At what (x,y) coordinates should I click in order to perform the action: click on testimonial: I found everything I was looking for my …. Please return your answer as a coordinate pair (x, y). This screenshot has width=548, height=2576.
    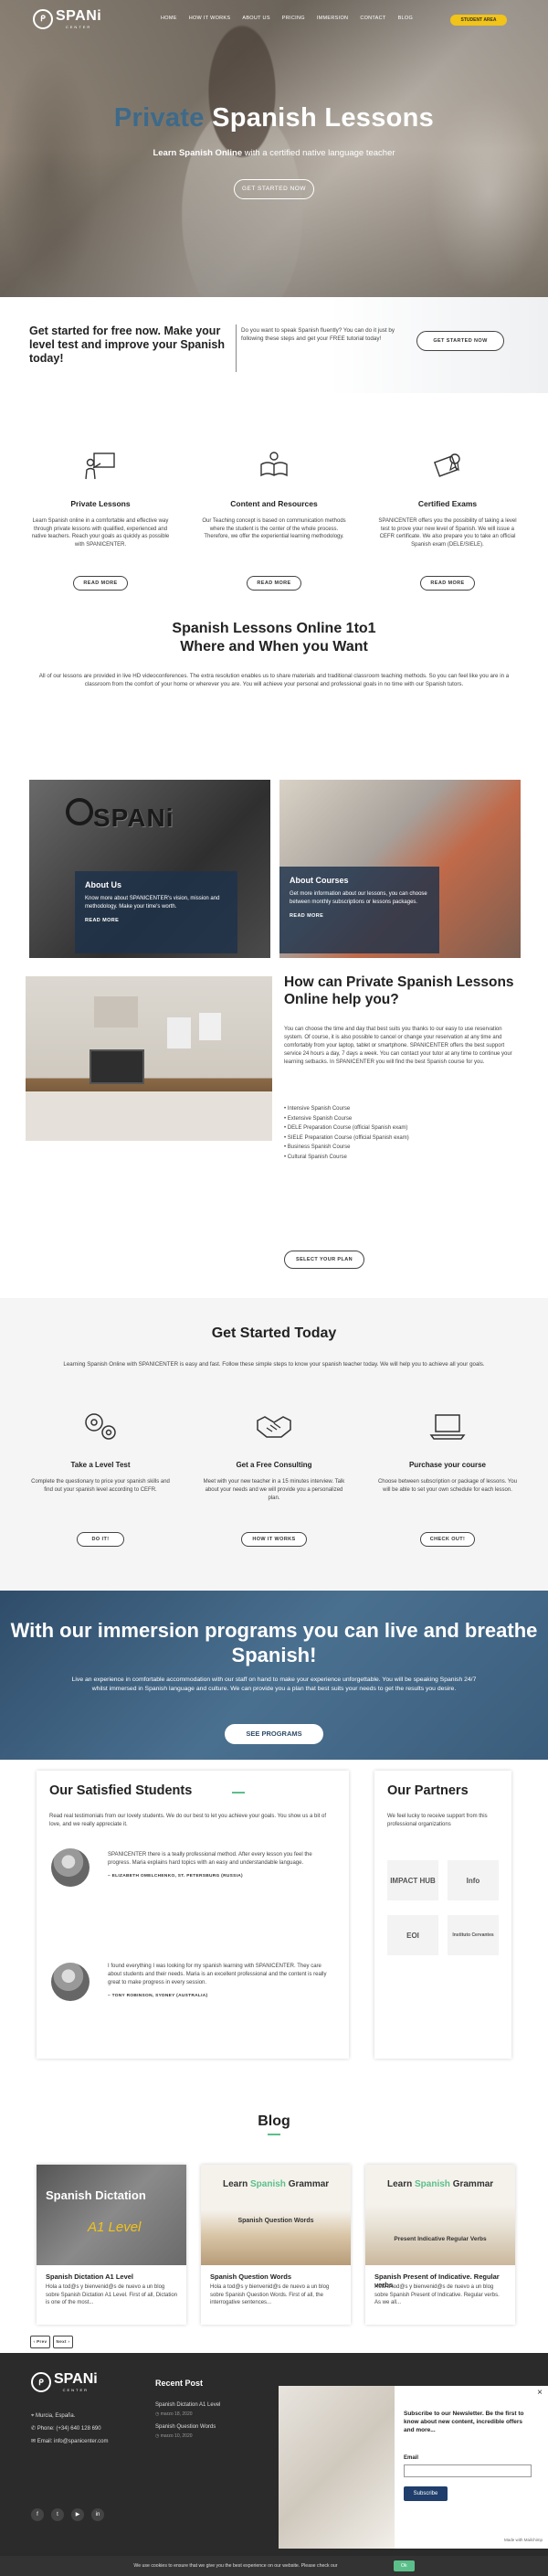
    Looking at the image, I should click on (222, 1982).